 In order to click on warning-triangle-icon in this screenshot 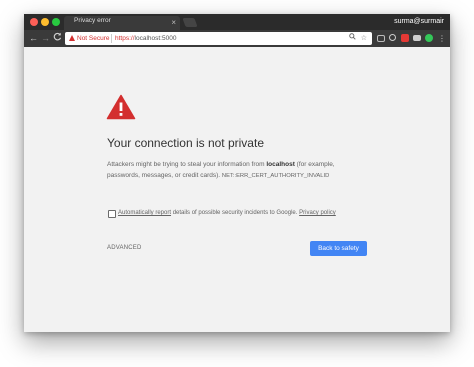, I will do `click(121, 107)`.